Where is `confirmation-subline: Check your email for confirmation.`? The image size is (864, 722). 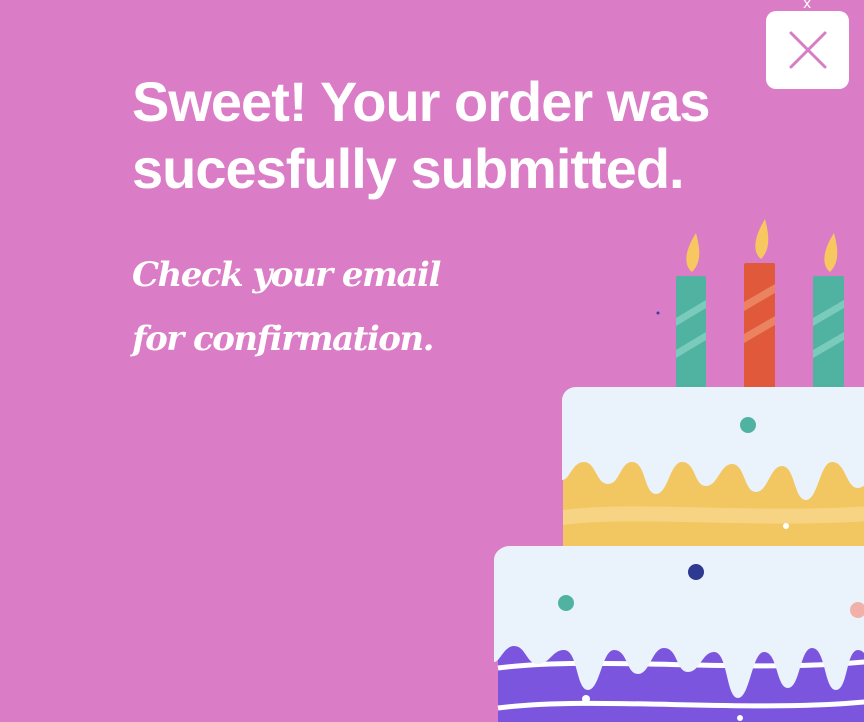
confirmation-subline: Check your email for confirmation. is located at coordinates (286, 307).